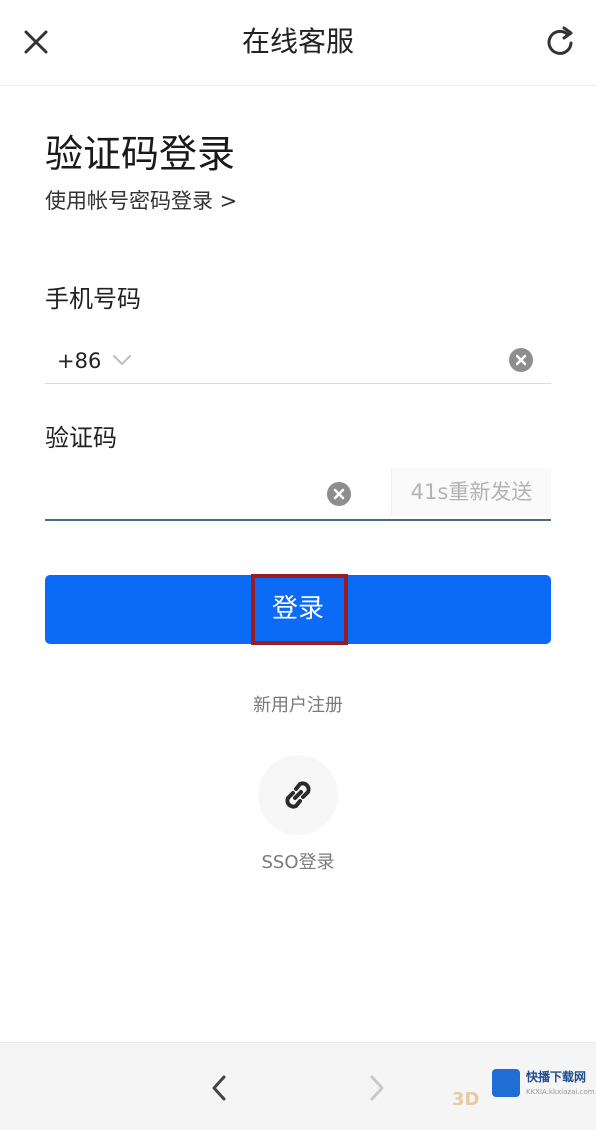 The width and height of the screenshot is (596, 1130). I want to click on resend-code-button: 41s重新发送, so click(471, 492).